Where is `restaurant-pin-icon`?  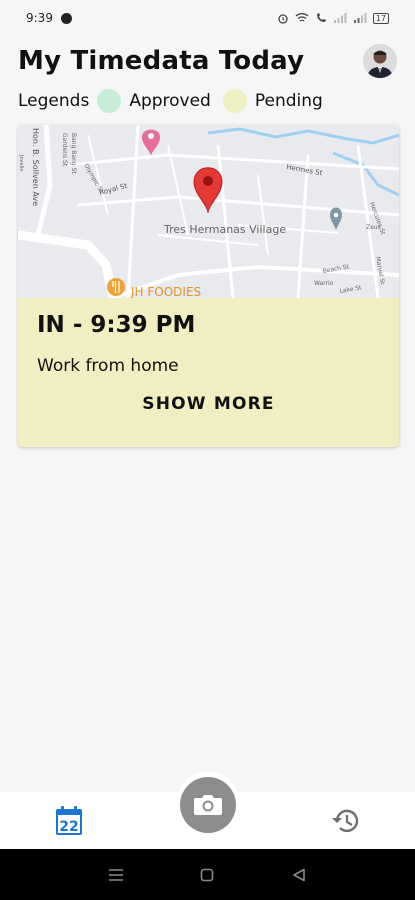 restaurant-pin-icon is located at coordinates (116, 287).